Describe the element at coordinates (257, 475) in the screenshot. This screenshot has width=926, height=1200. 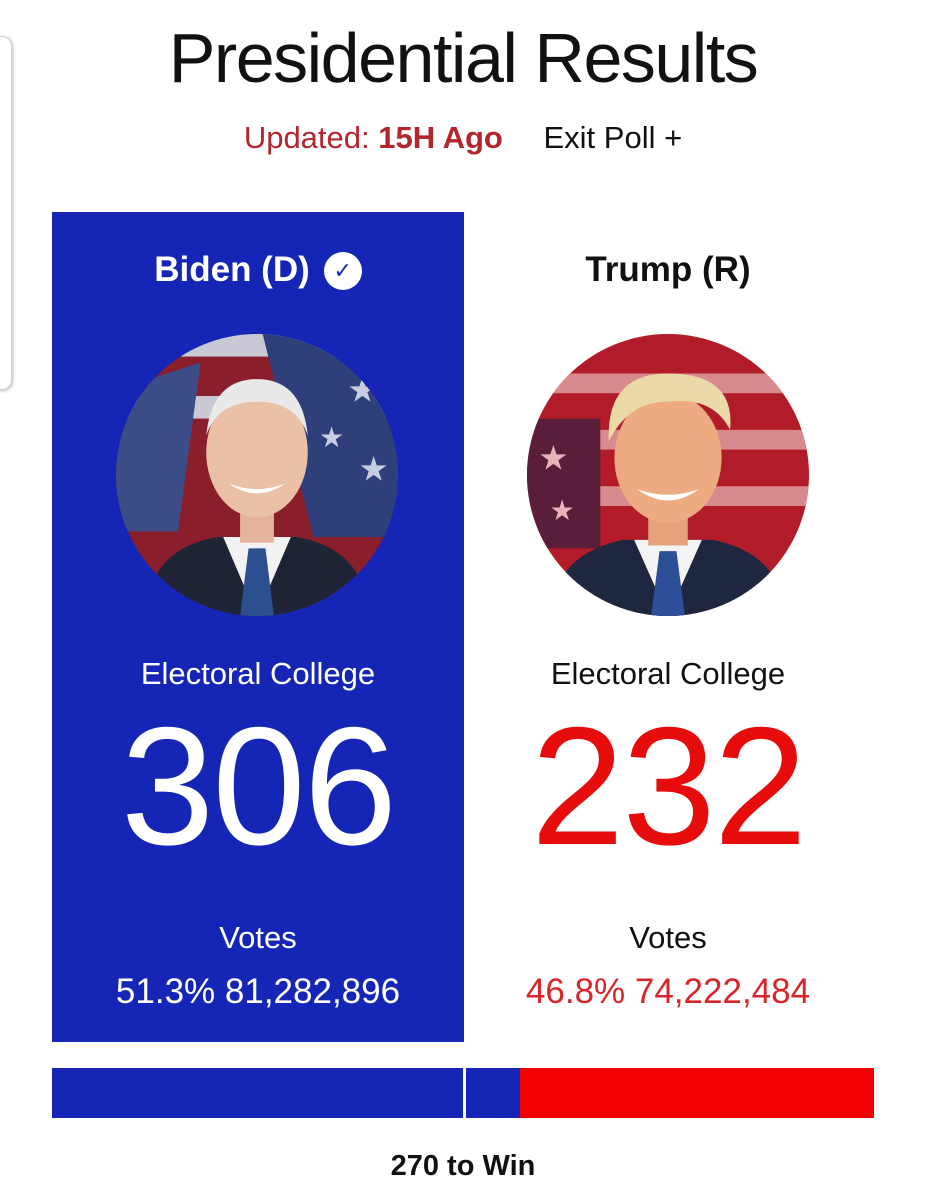
I see `candidate-portrait-biden: ★ ★ ★` at that location.